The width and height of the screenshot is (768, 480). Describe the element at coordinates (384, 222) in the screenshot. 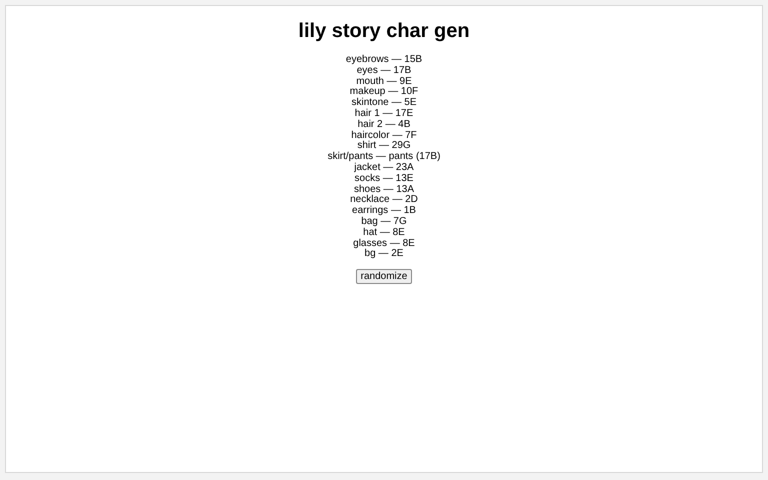

I see `trait-line: bag — 7G` at that location.